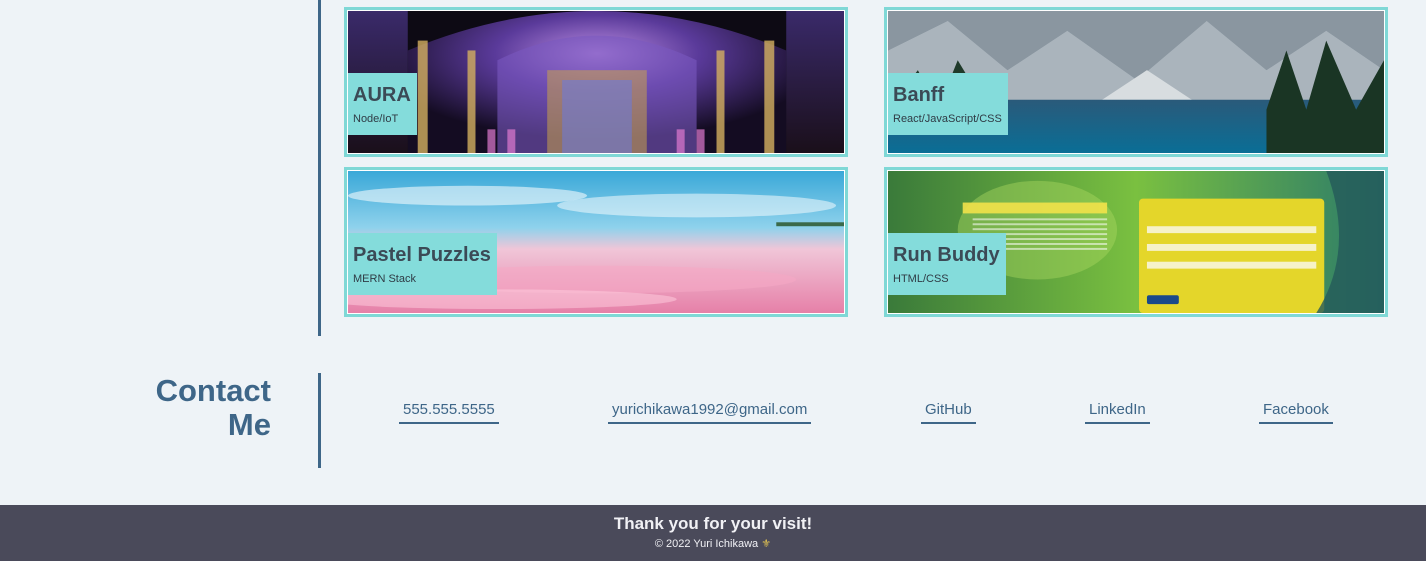 The height and width of the screenshot is (561, 1426). I want to click on project-title: Run Buddy, so click(946, 255).